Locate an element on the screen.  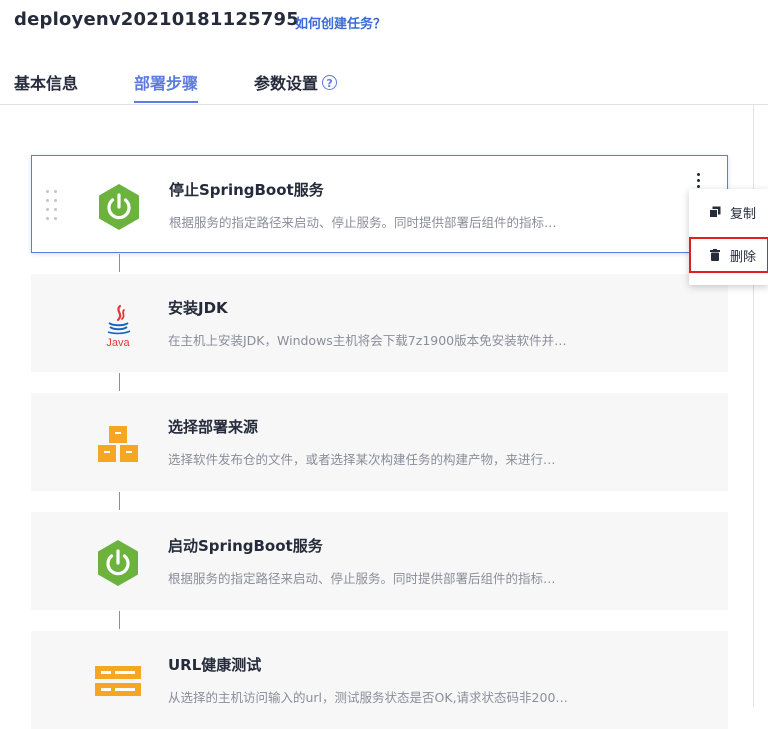
step-context-menu: 复制 删除 is located at coordinates (728, 237).